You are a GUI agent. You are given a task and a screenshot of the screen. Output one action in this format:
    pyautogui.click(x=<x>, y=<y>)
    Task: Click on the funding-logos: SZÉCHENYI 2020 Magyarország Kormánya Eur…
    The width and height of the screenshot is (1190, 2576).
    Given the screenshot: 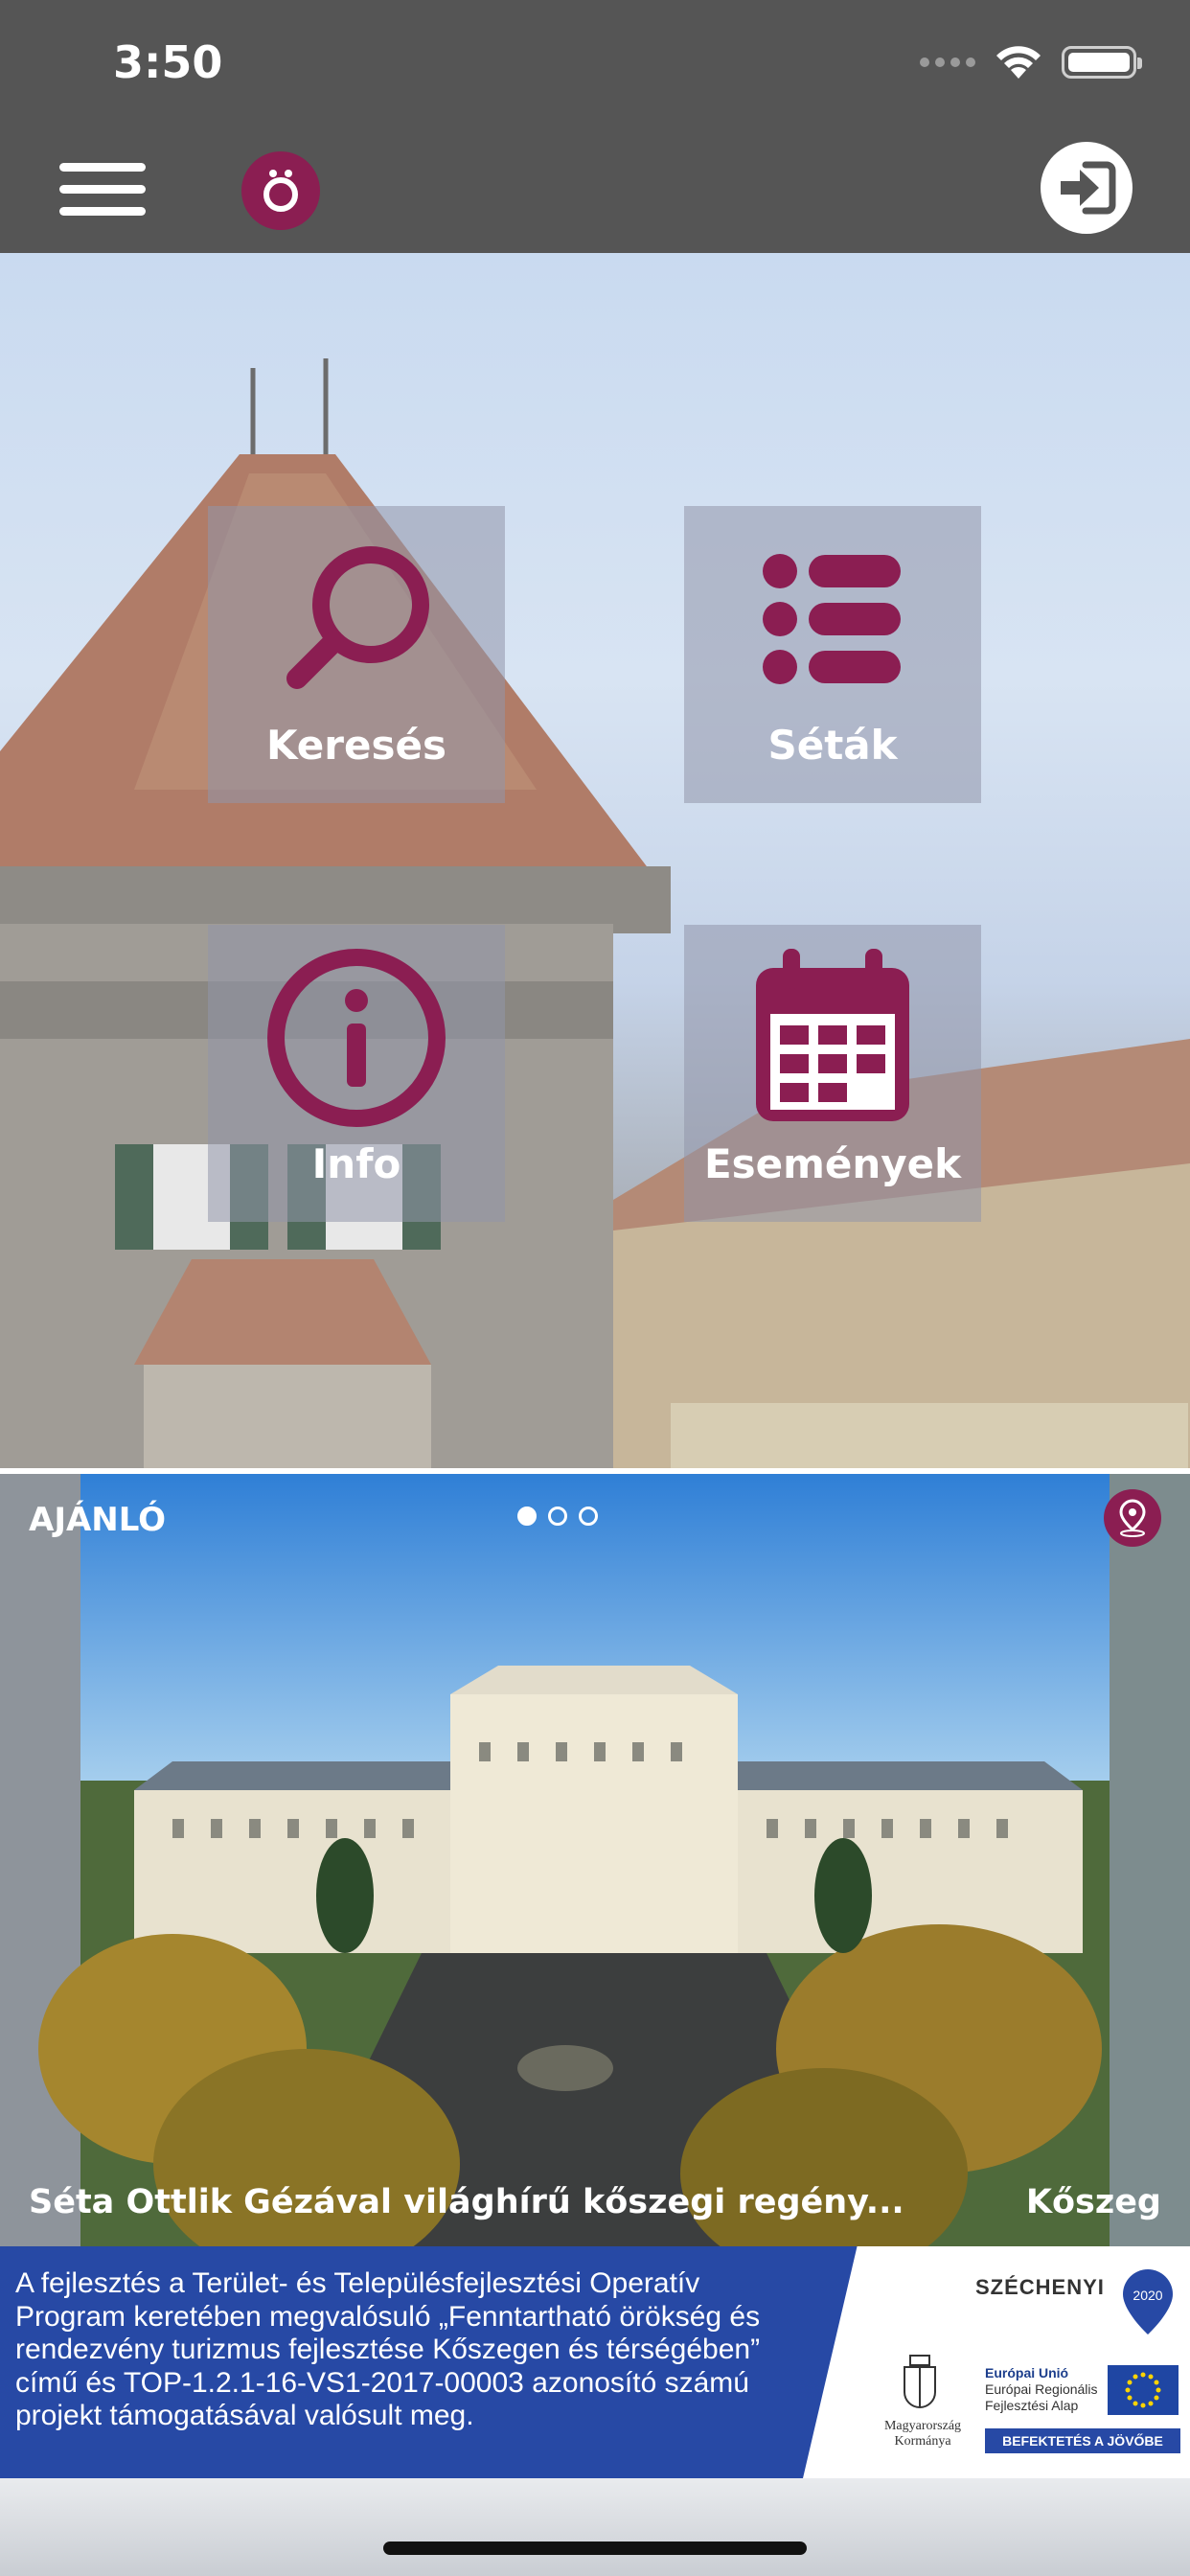 What is the action you would take?
    pyautogui.click(x=997, y=2362)
    